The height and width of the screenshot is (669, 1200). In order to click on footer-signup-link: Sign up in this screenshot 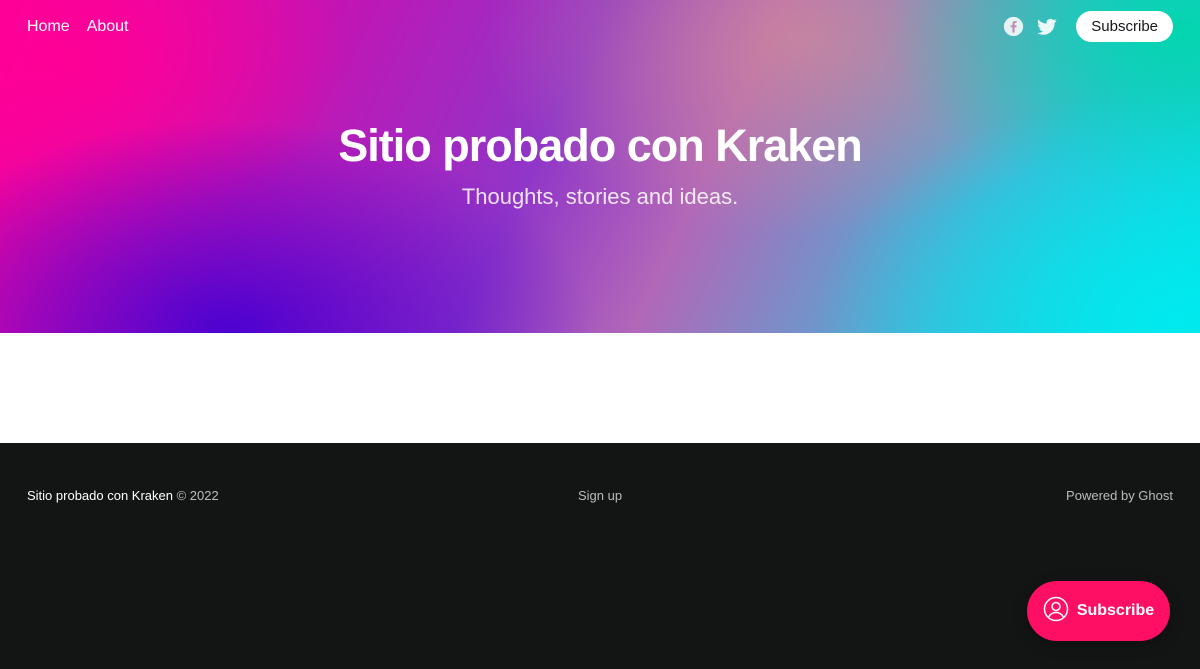, I will do `click(600, 495)`.